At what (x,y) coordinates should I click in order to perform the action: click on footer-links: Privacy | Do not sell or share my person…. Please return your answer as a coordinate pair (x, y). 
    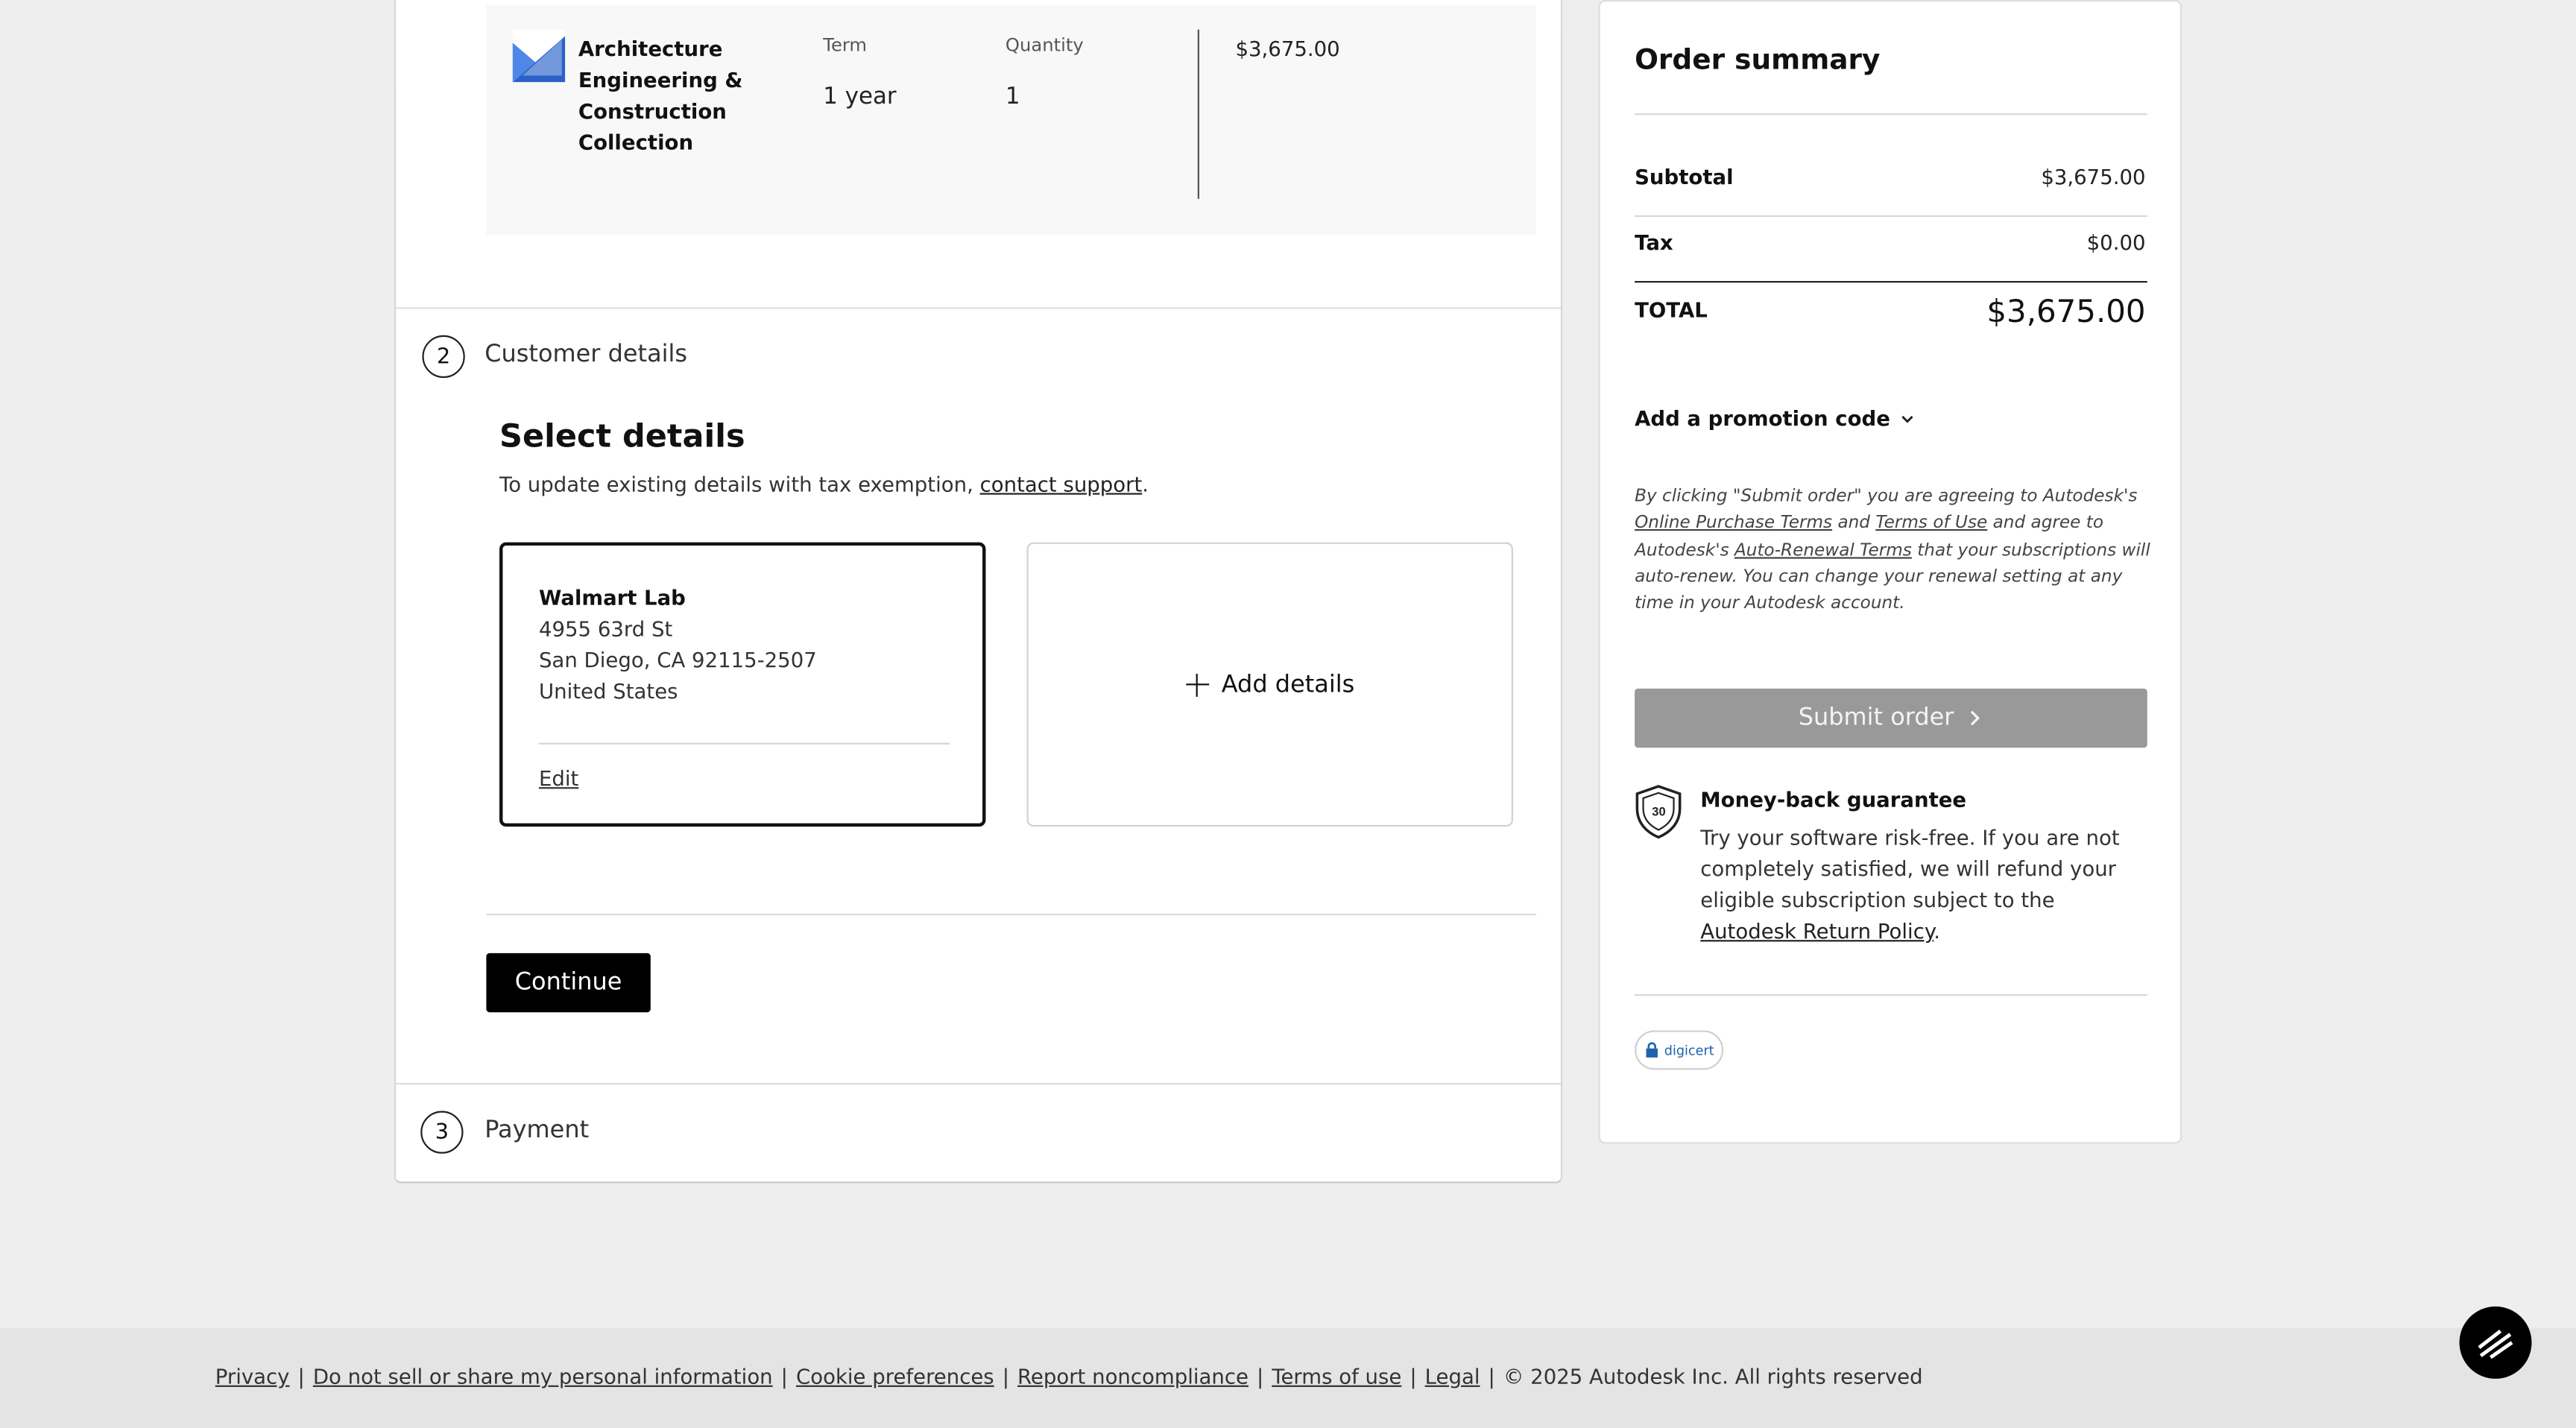
    Looking at the image, I should click on (1069, 1376).